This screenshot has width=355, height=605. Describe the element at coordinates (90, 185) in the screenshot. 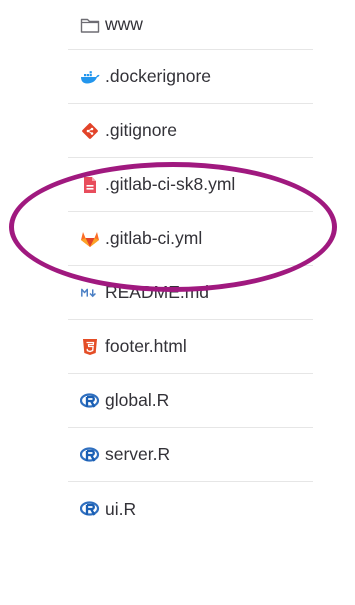

I see `file-error-icon` at that location.